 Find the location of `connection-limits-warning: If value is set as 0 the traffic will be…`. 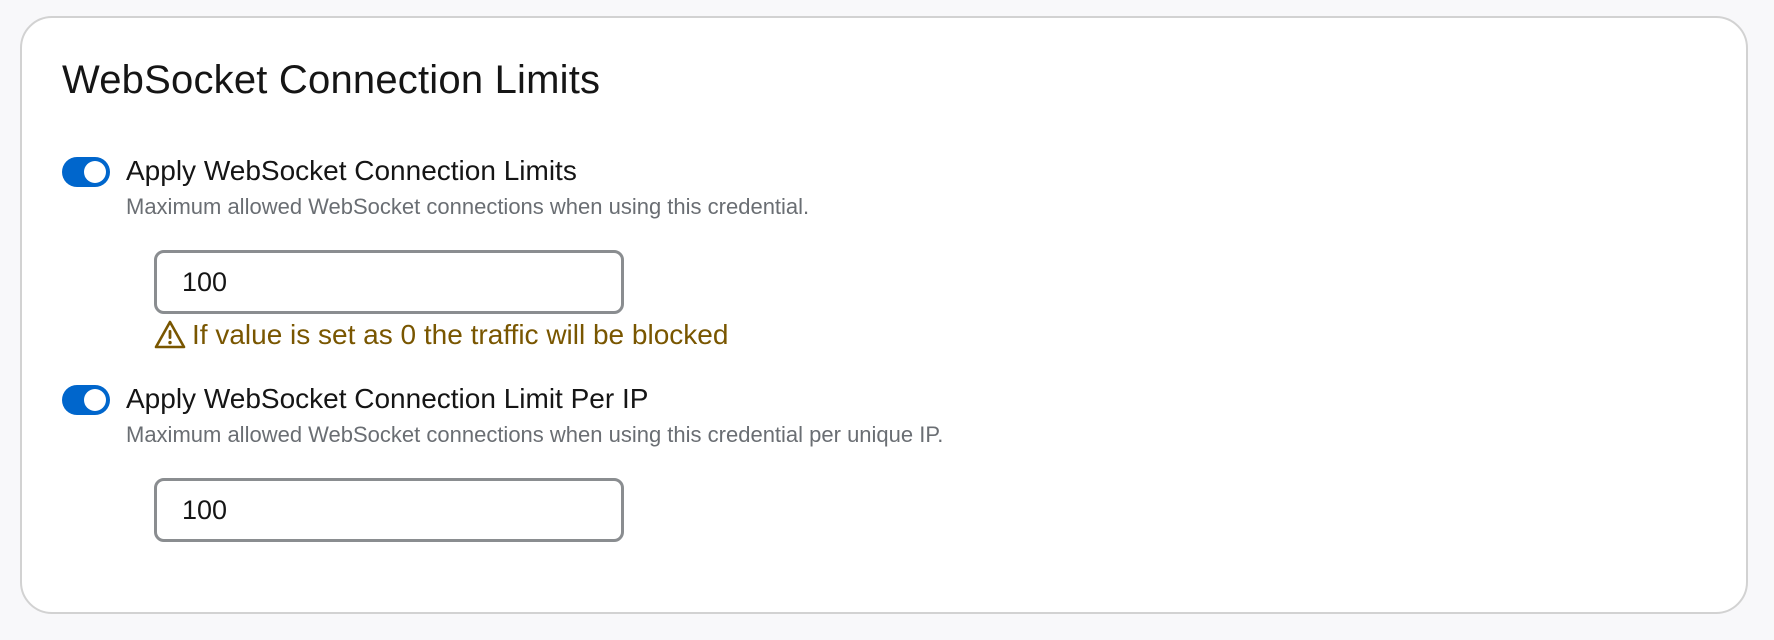

connection-limits-warning: If value is set as 0 the traffic will be… is located at coordinates (441, 335).